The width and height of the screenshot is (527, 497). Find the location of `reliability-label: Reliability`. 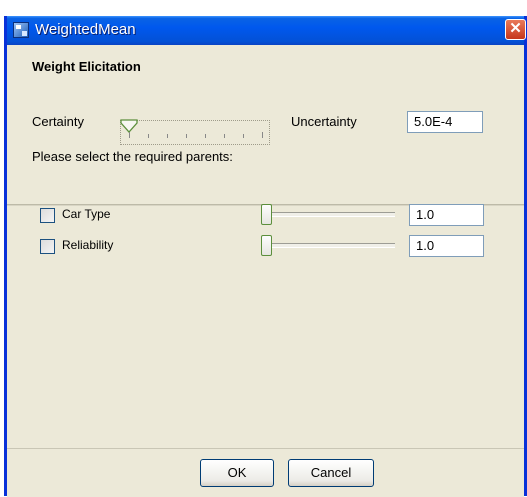

reliability-label: Reliability is located at coordinates (88, 245).